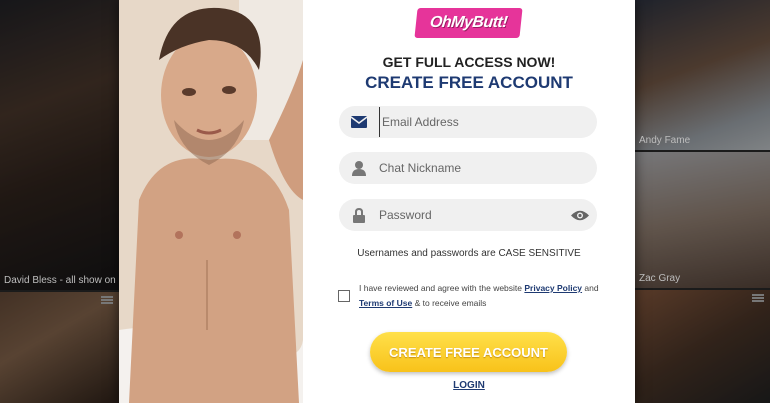 This screenshot has width=770, height=403. Describe the element at coordinates (553, 288) in the screenshot. I see `privacy-policy-link: Privacy Policy` at that location.